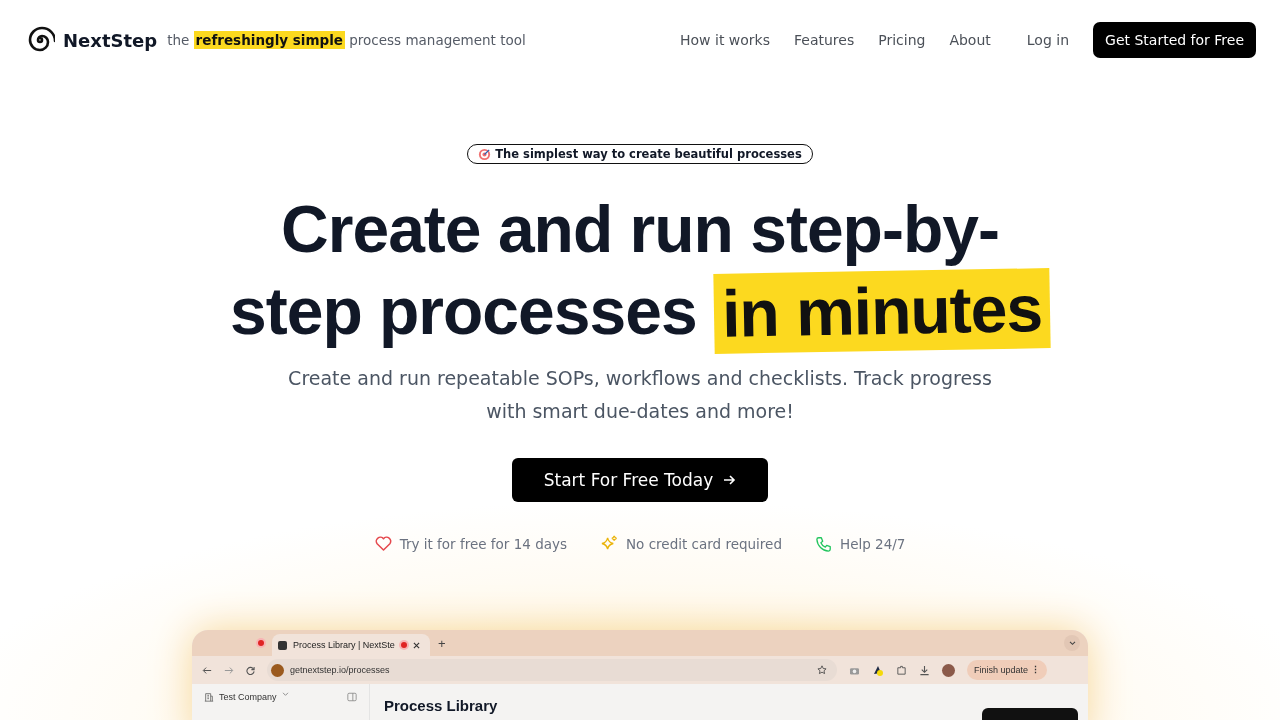  I want to click on nav-link: About, so click(970, 40).